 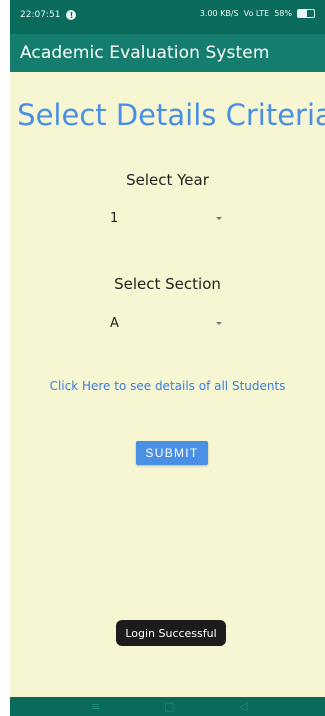 I want to click on section-label: Select Section, so click(x=167, y=284).